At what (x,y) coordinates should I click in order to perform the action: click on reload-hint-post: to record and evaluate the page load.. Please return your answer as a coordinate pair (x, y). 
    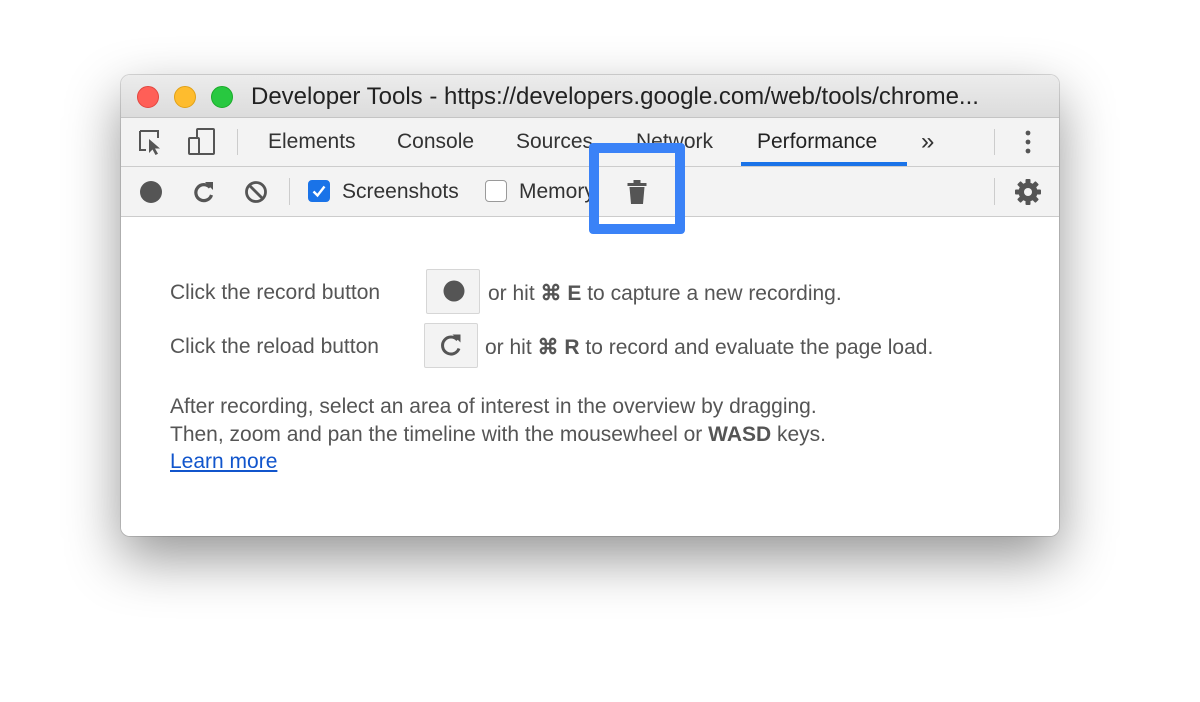
    Looking at the image, I should click on (759, 347).